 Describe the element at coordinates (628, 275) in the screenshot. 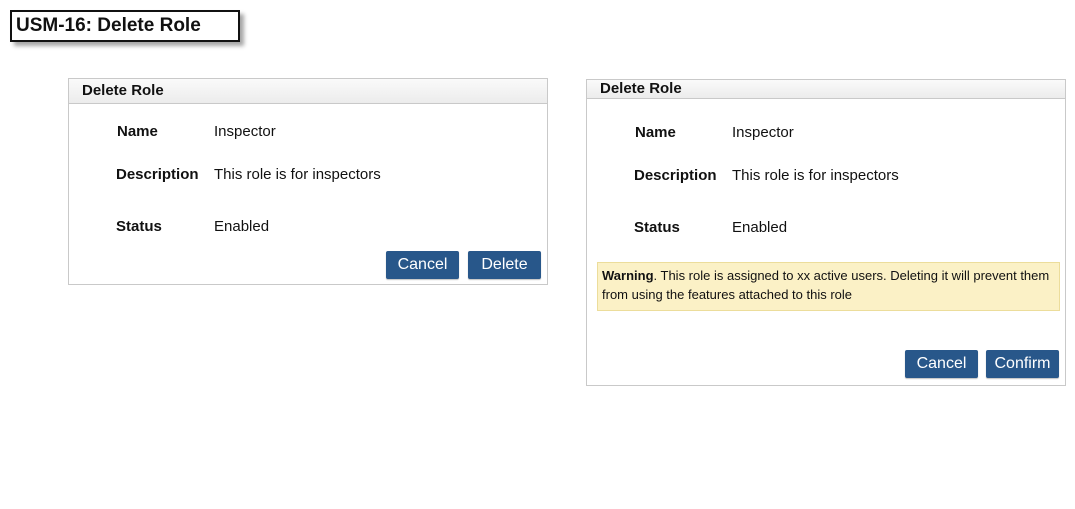

I see `warning-heading: Warning` at that location.